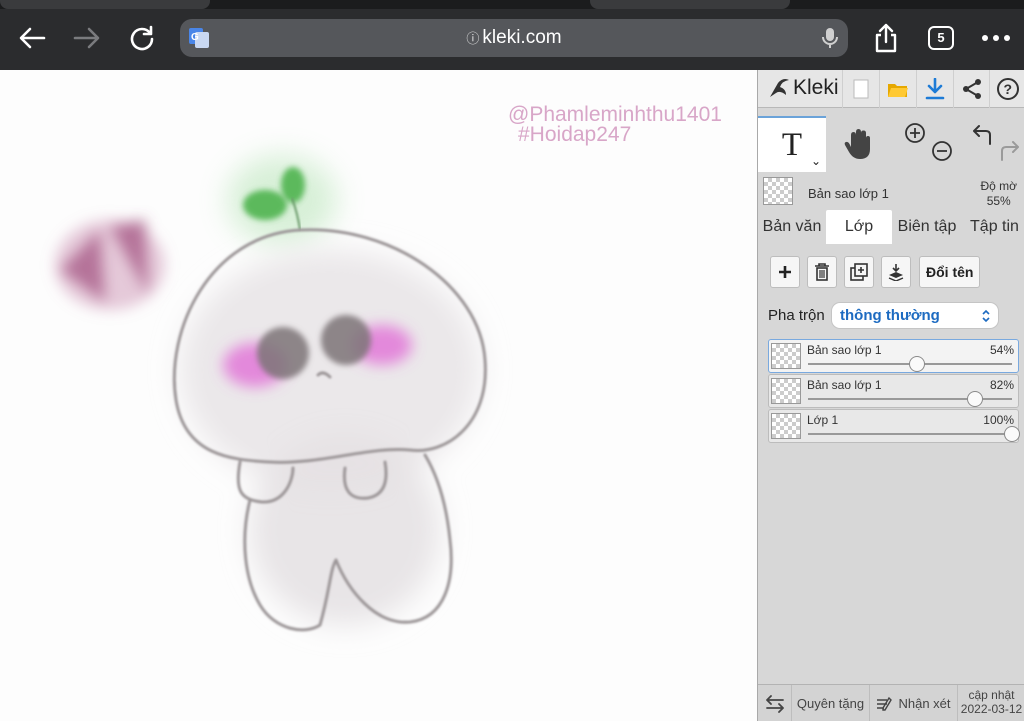  I want to click on microphone-icon, so click(830, 38).